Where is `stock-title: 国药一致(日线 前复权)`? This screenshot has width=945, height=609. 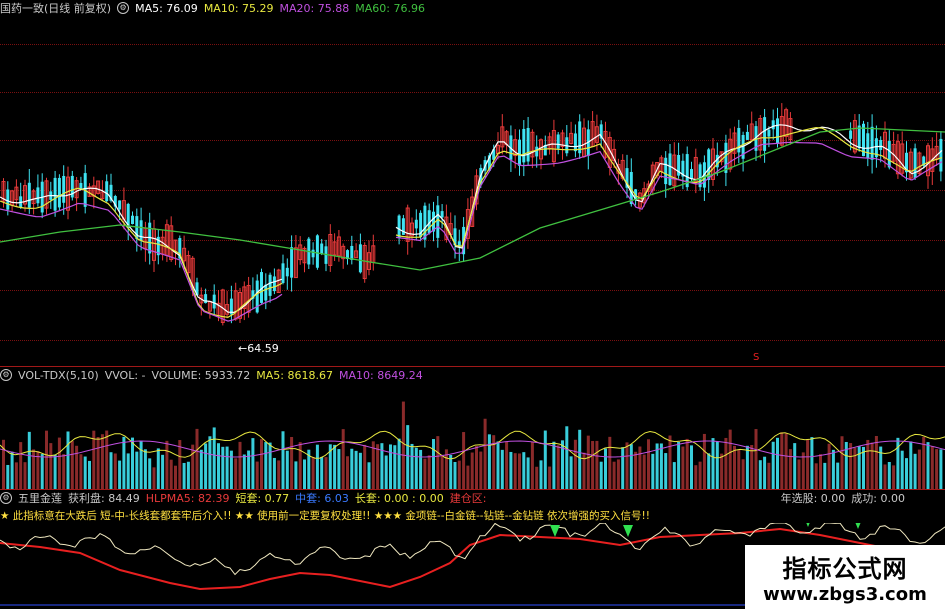
stock-title: 国药一致(日线 前复权) is located at coordinates (55, 8).